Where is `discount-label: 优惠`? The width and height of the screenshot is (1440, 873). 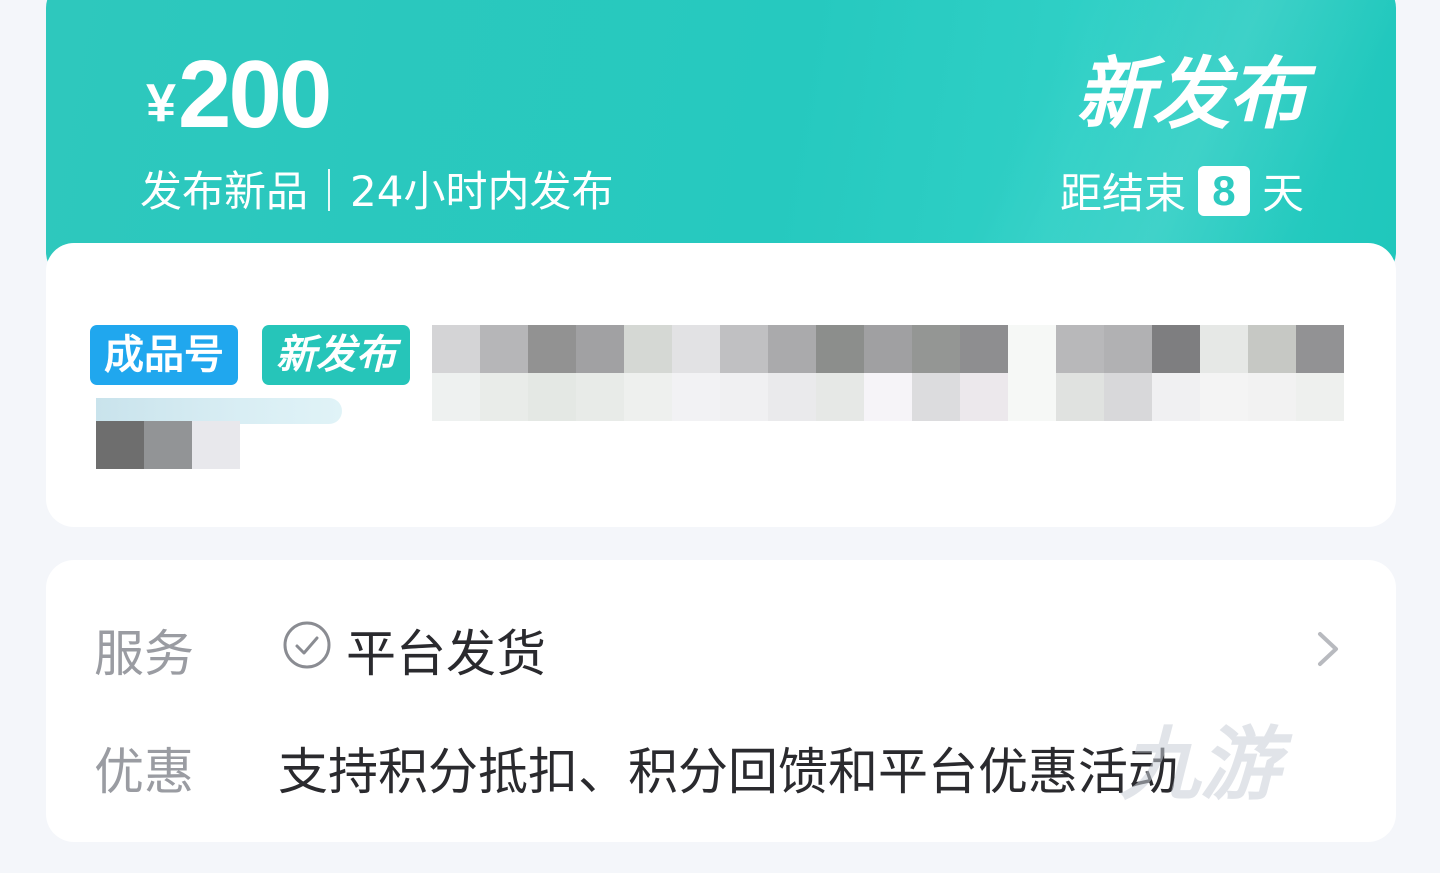
discount-label: 优惠 is located at coordinates (144, 772).